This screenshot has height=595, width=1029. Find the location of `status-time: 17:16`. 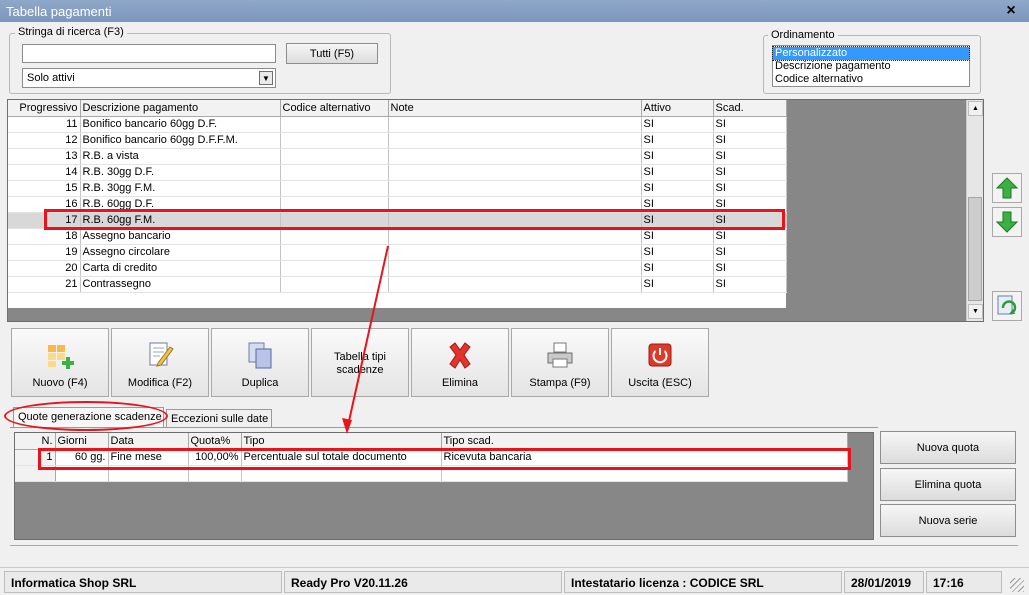

status-time: 17:16 is located at coordinates (964, 582).